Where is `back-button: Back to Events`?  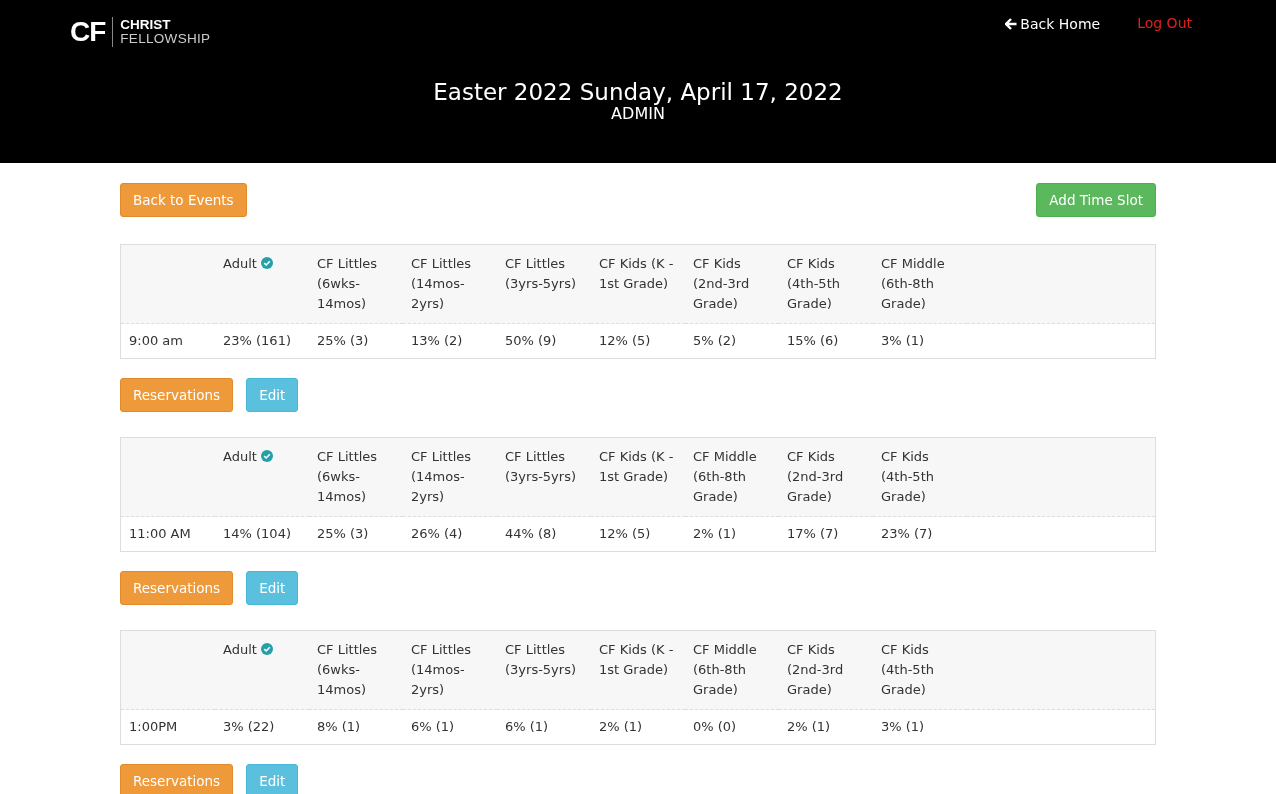
back-button: Back to Events is located at coordinates (183, 200).